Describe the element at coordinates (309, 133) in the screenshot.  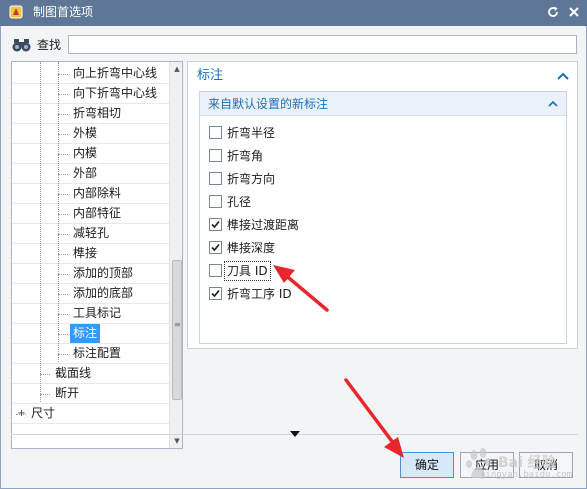
I see `option-row: 折弯半径` at that location.